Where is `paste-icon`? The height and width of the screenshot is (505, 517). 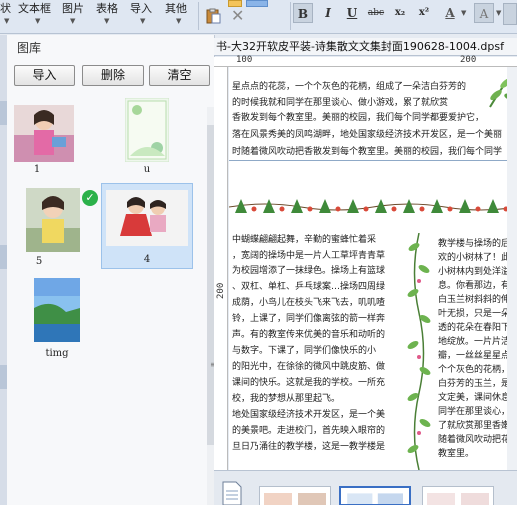
paste-icon is located at coordinates (213, 16).